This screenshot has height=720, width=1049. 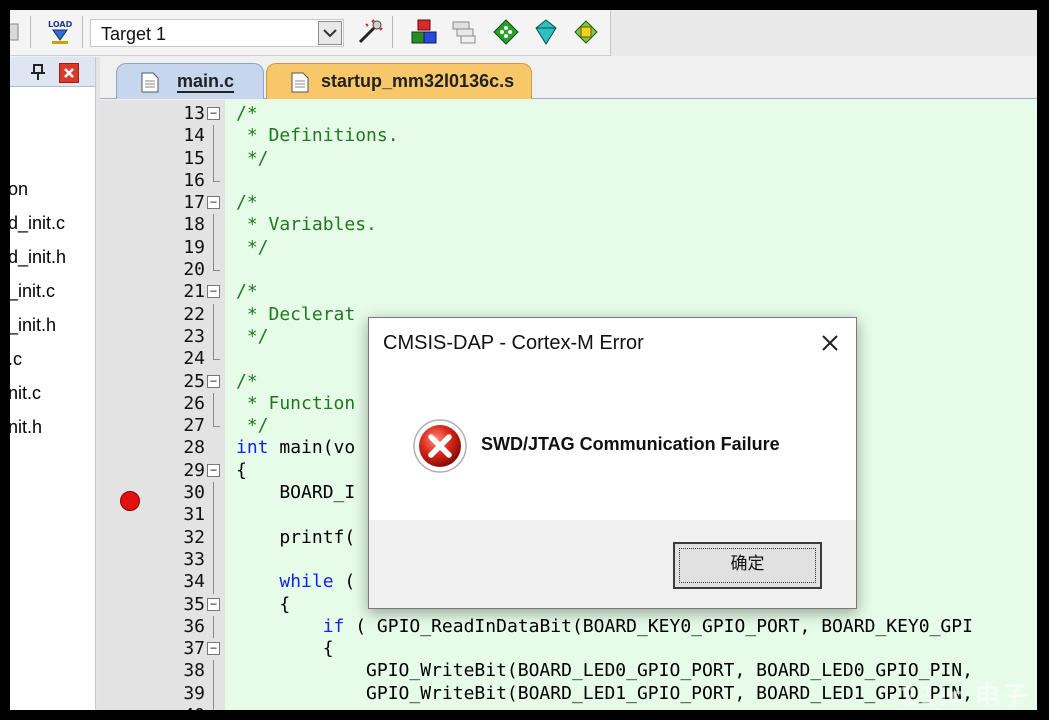 What do you see at coordinates (19, 194) in the screenshot?
I see `tree-item: on` at bounding box center [19, 194].